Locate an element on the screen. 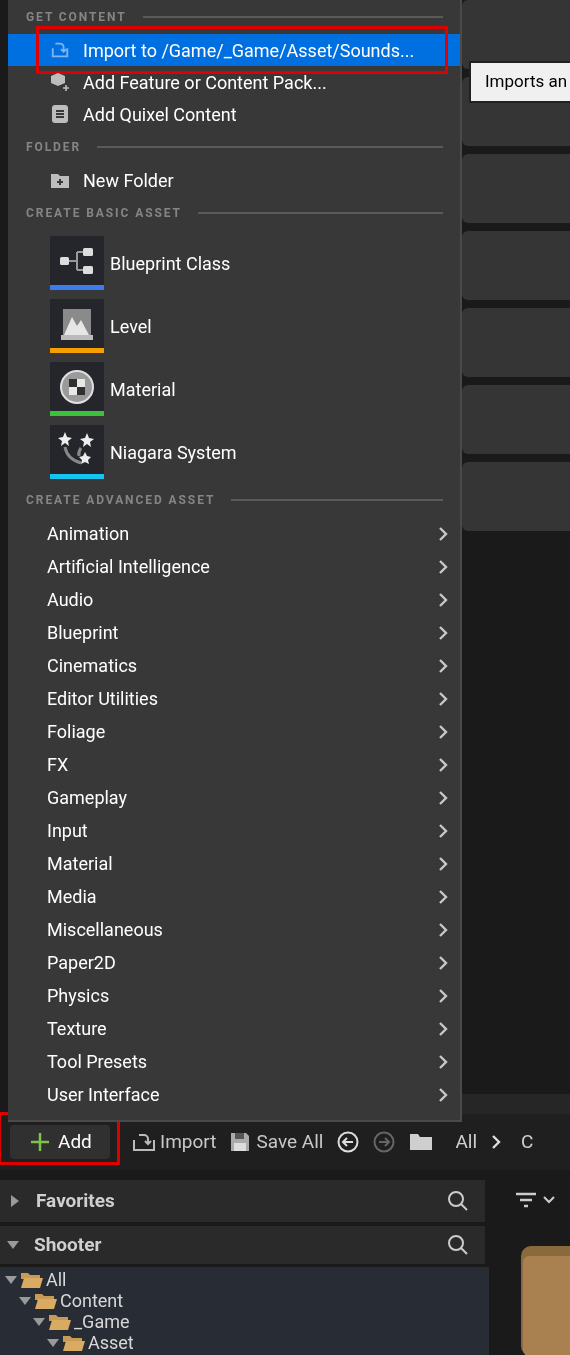 The height and width of the screenshot is (1355, 570). submenu-item: Material is located at coordinates (234, 863).